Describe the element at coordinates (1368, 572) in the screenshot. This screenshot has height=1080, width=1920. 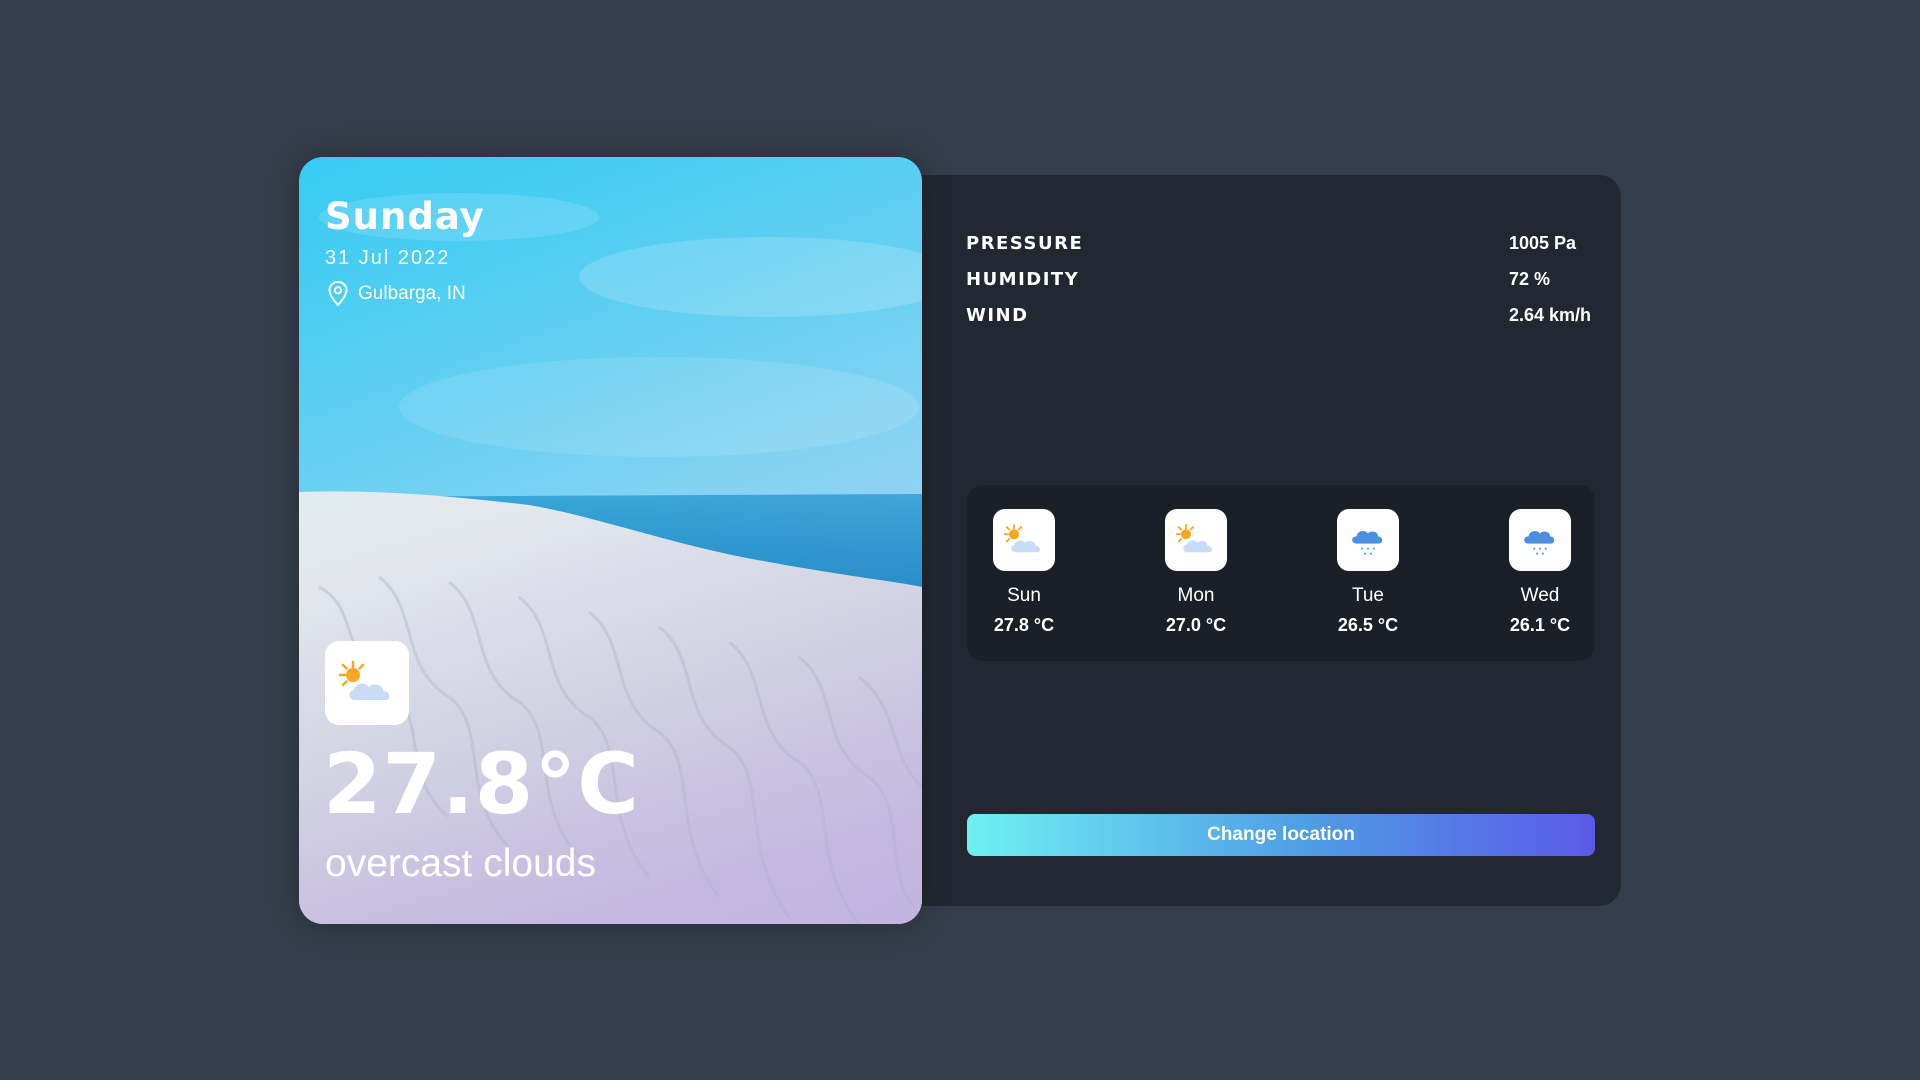
I see `forecast-day-tue: Tue 26.5 °C` at that location.